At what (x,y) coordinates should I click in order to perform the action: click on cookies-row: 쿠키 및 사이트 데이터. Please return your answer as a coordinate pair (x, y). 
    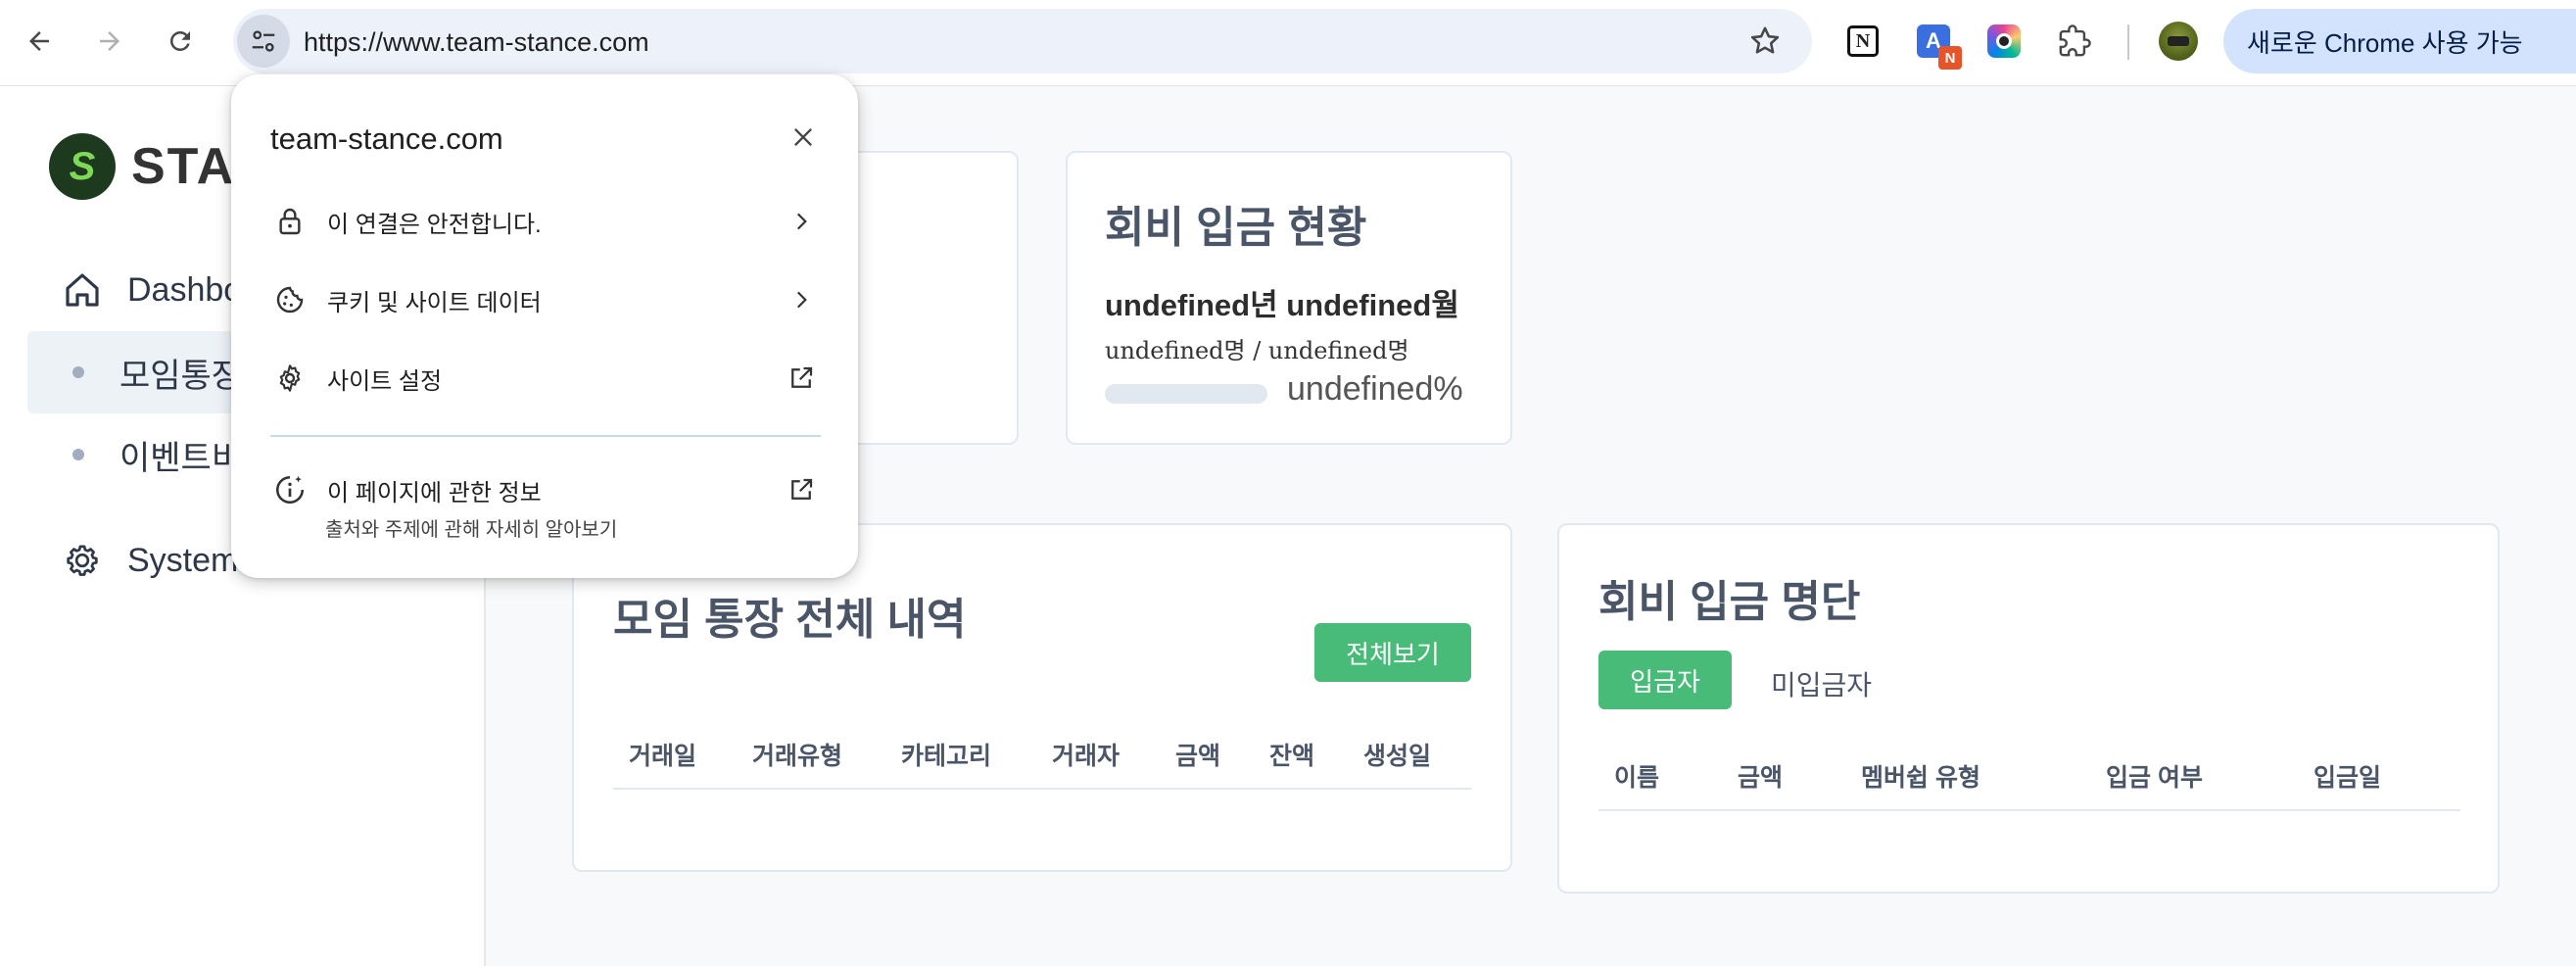
    Looking at the image, I should click on (545, 299).